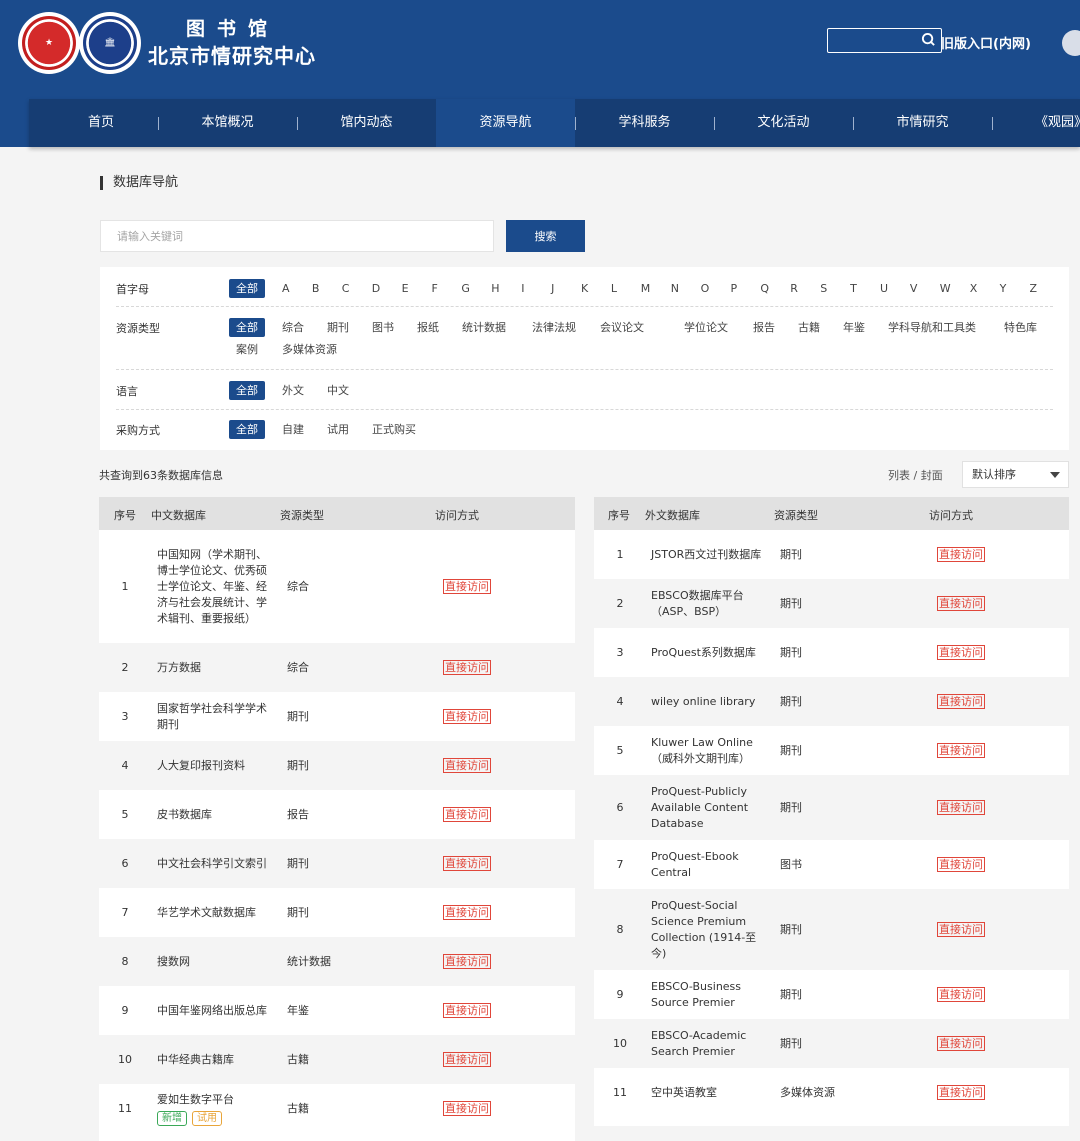  I want to click on filter-purchase-option: 正式购买, so click(394, 429).